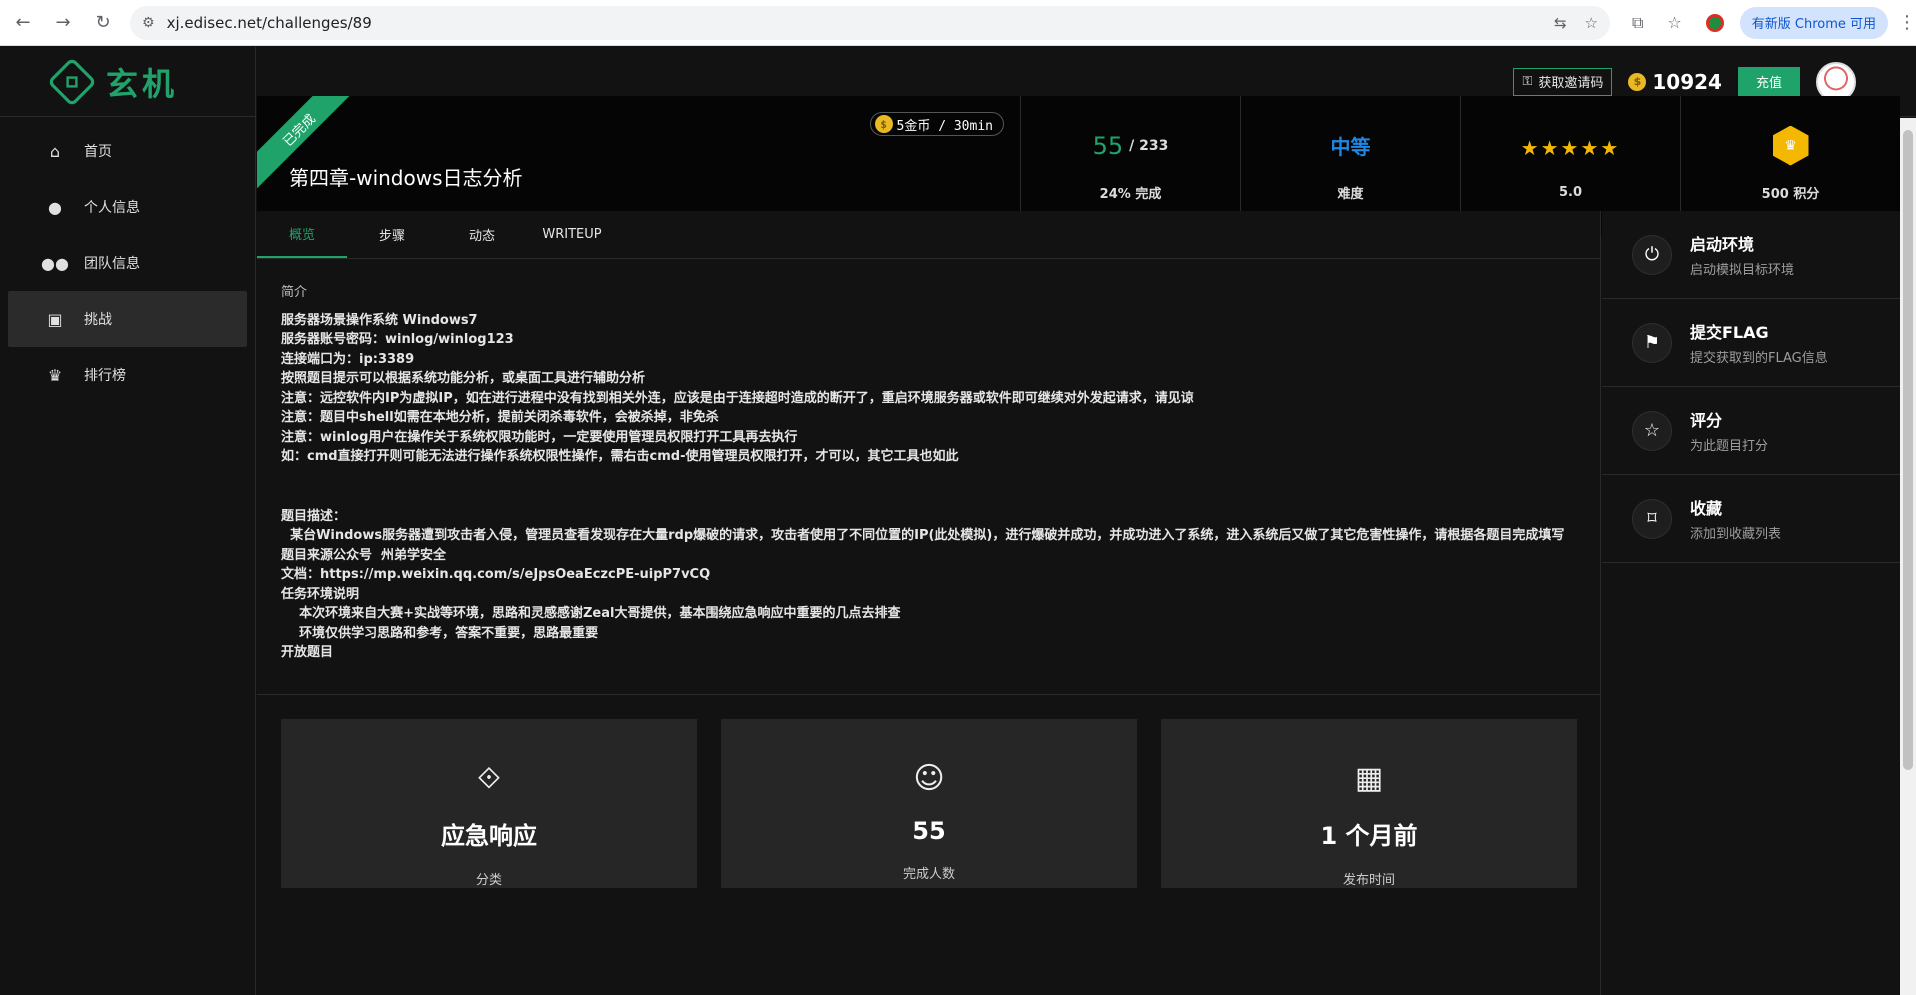 The image size is (1916, 995). I want to click on completions-card: ☺ 55 完成人数, so click(929, 803).